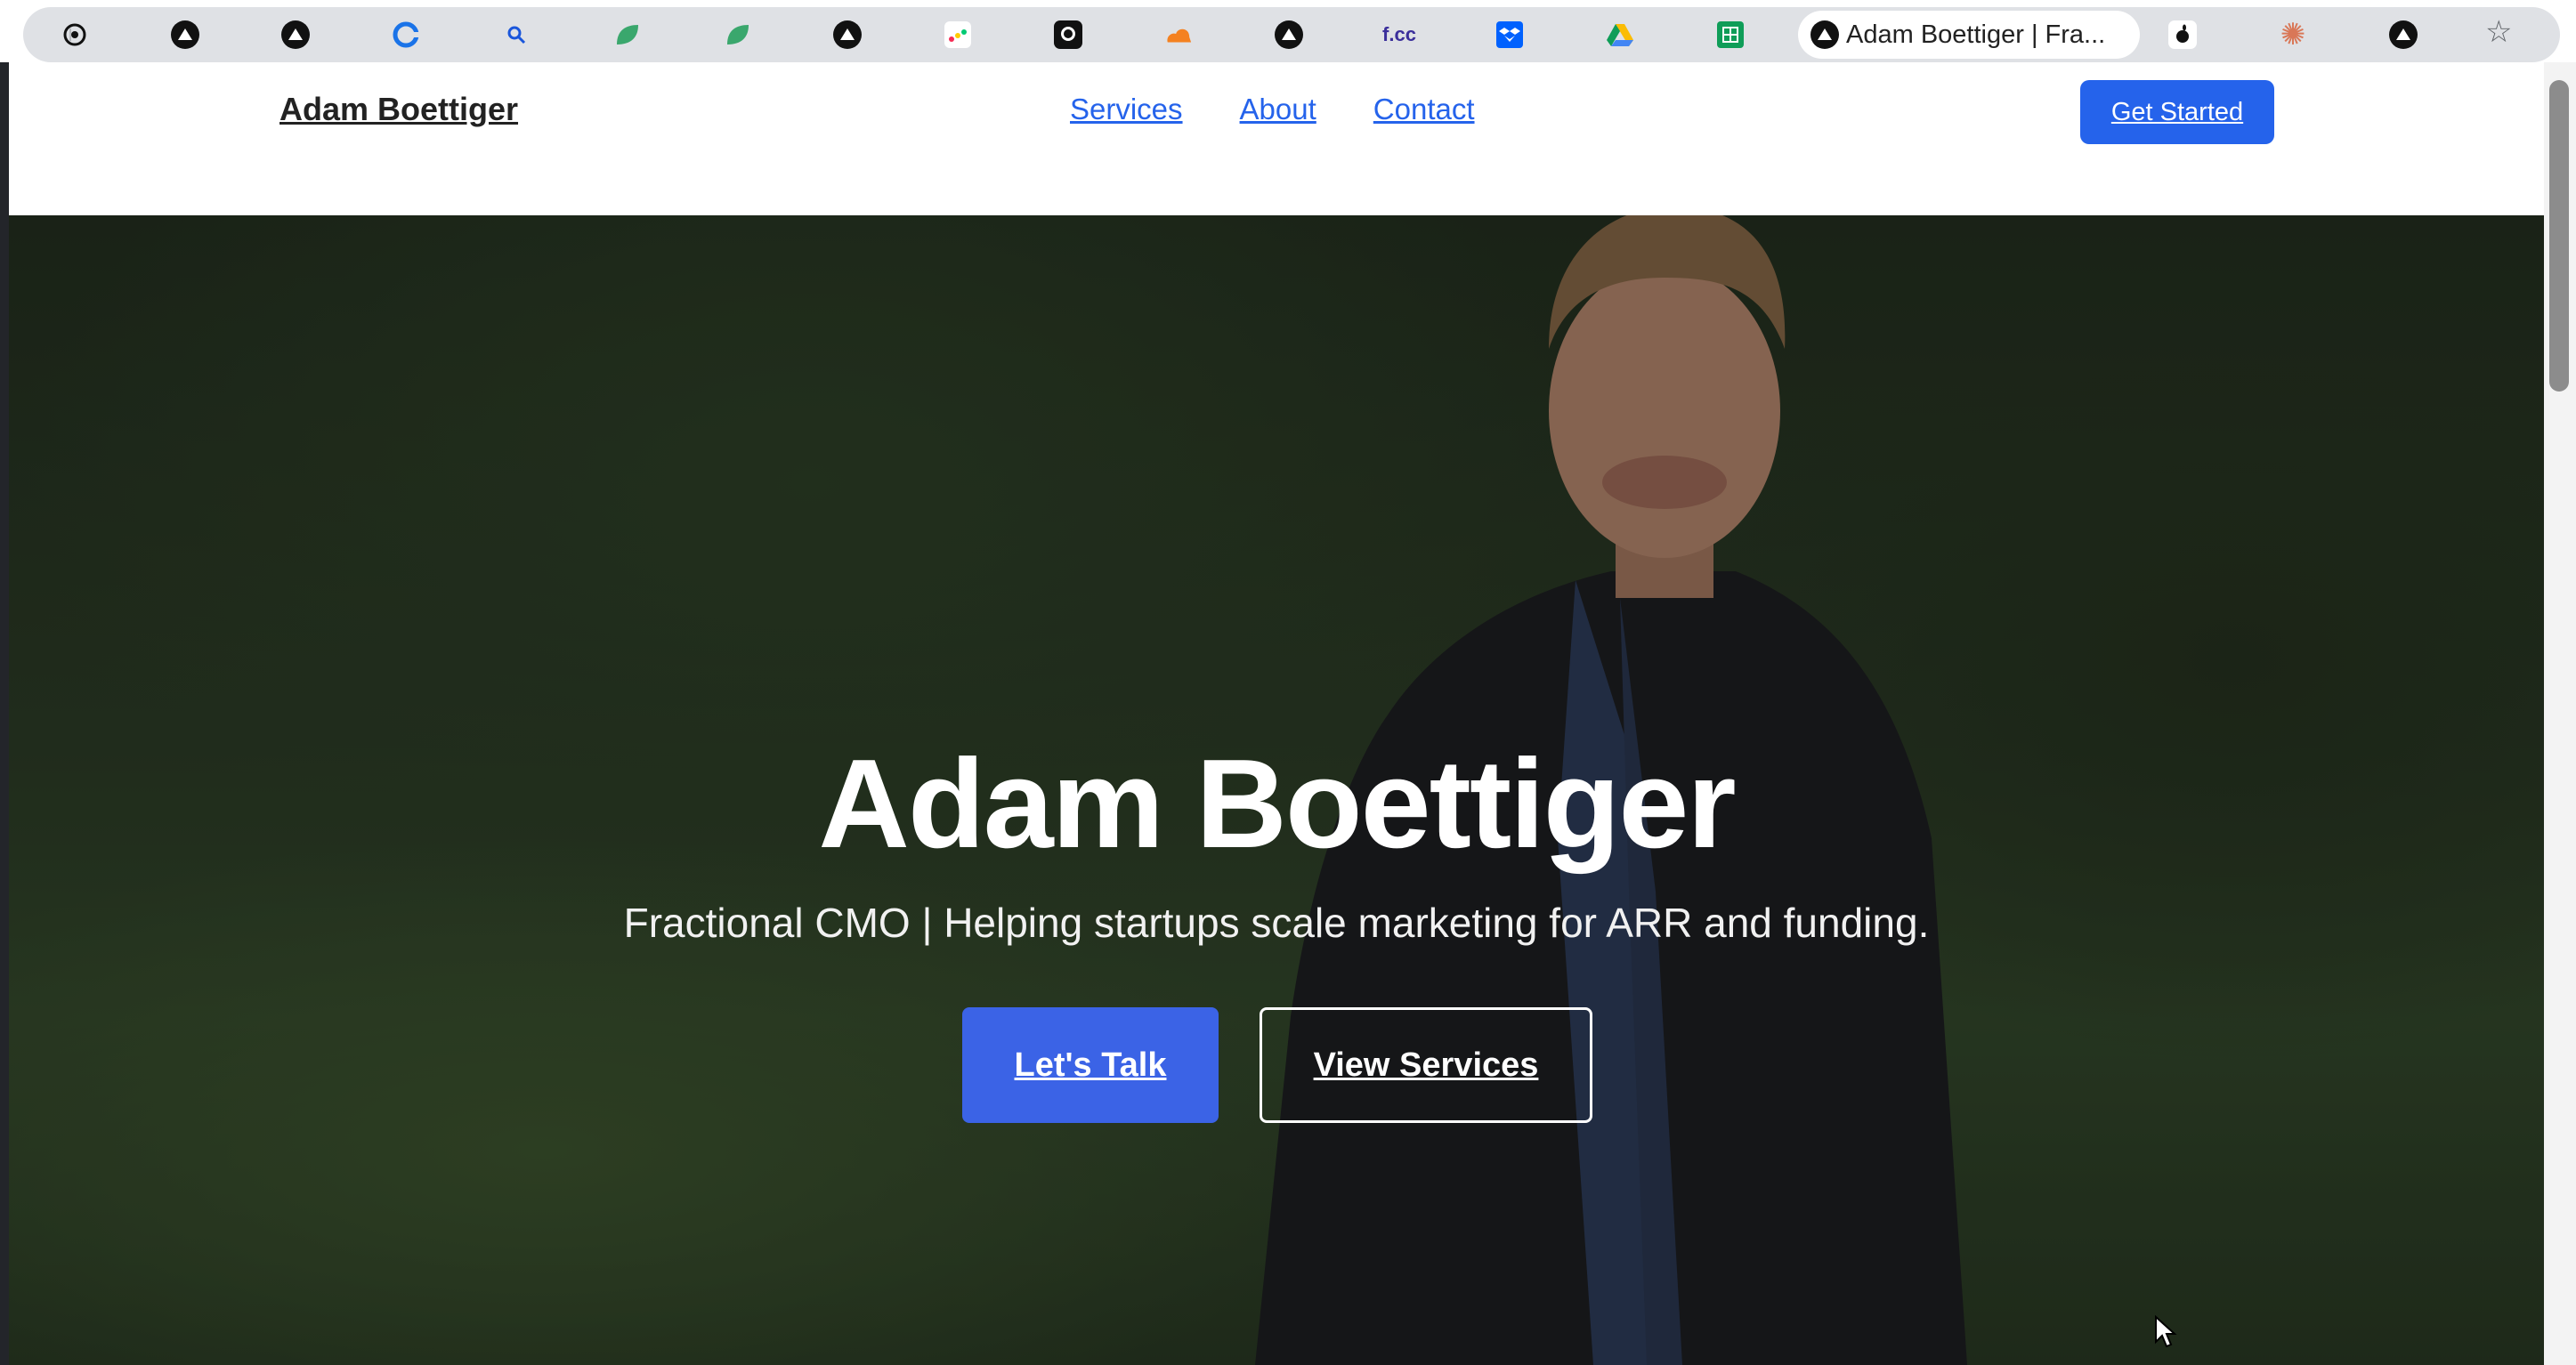 This screenshot has height=1365, width=2576. Describe the element at coordinates (70, 34) in the screenshot. I see `tab-separator` at that location.